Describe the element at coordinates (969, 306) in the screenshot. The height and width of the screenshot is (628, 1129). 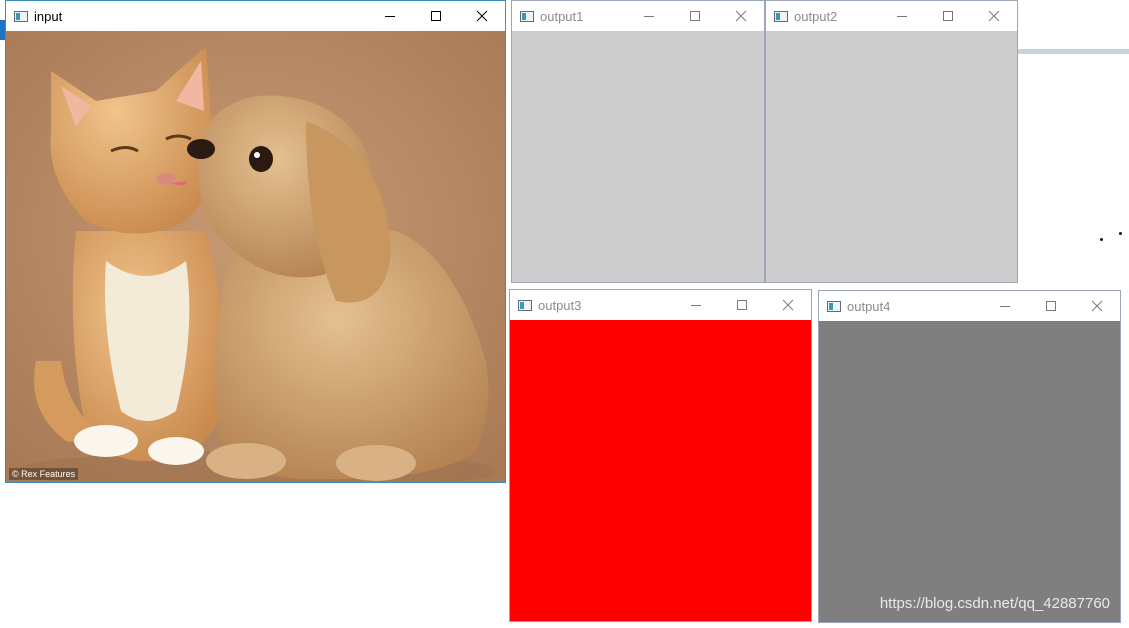
I see `title-bar: output4` at that location.